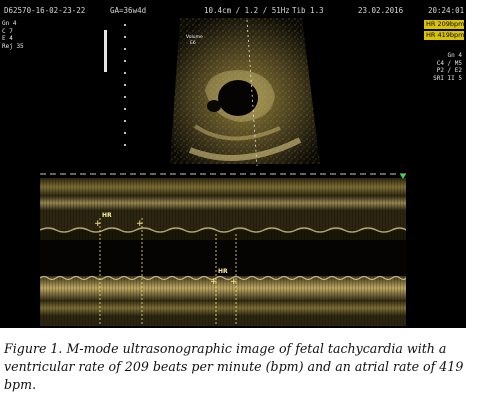  Describe the element at coordinates (194, 37) in the screenshot. I see `bmode-label: Volume` at that location.